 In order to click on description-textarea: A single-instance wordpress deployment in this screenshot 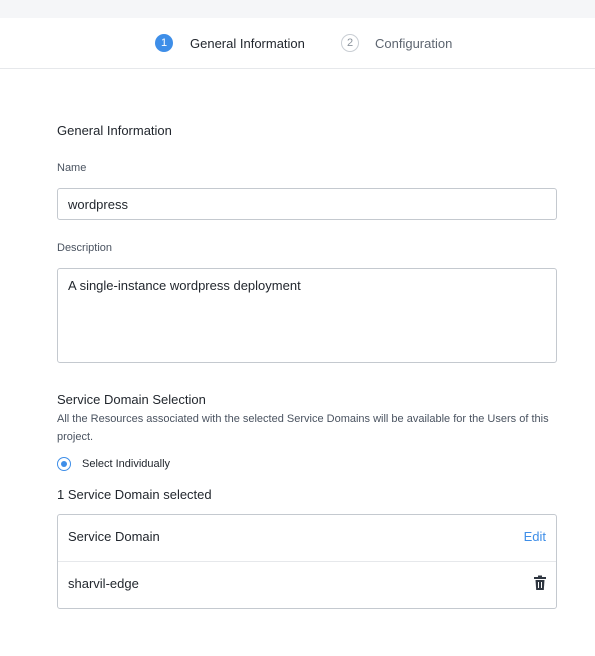, I will do `click(307, 315)`.